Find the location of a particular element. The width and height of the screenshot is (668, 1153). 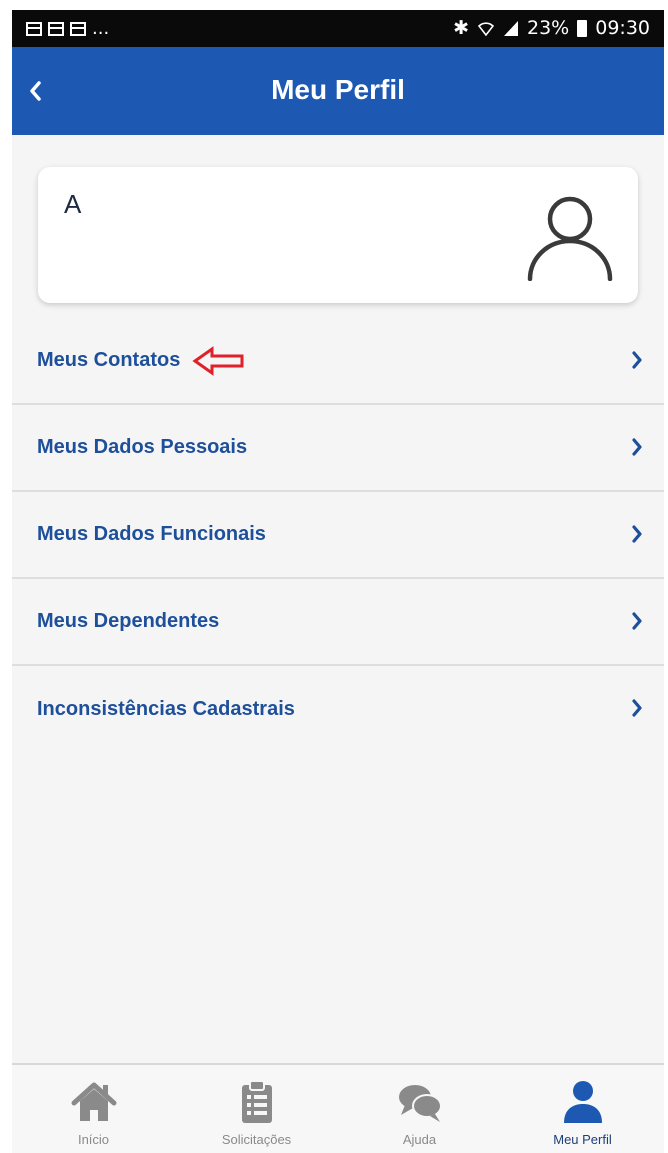

app-header: Meu Perfil is located at coordinates (338, 91).